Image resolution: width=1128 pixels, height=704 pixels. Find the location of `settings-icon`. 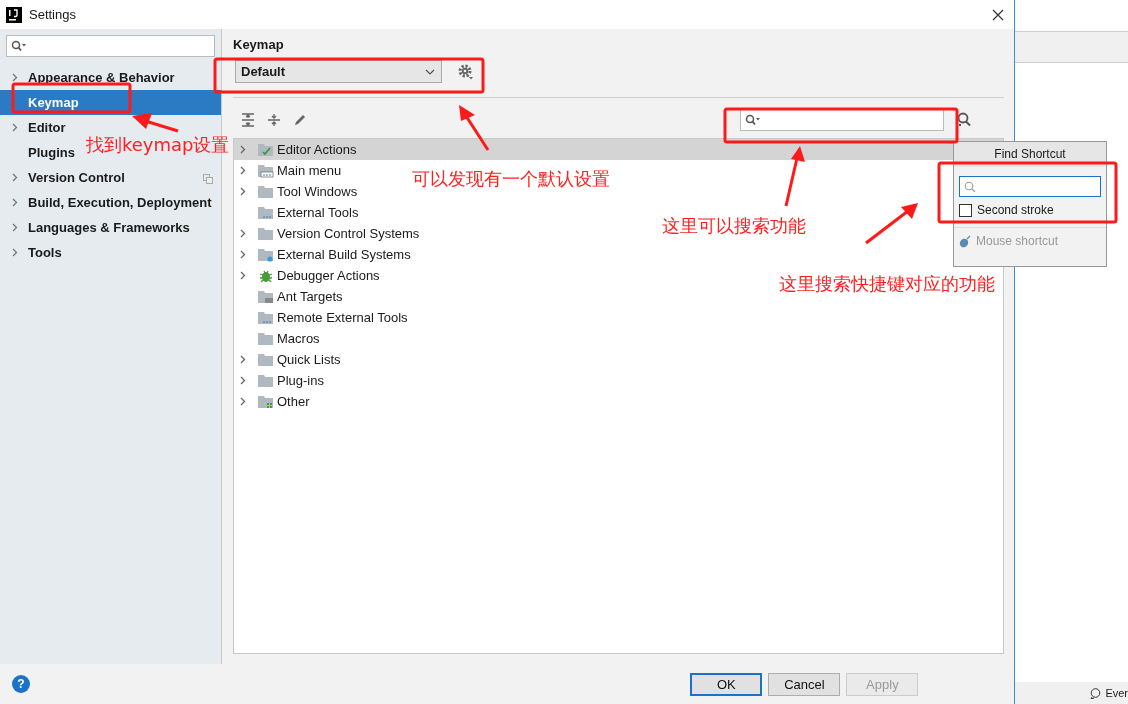

settings-icon is located at coordinates (466, 71).